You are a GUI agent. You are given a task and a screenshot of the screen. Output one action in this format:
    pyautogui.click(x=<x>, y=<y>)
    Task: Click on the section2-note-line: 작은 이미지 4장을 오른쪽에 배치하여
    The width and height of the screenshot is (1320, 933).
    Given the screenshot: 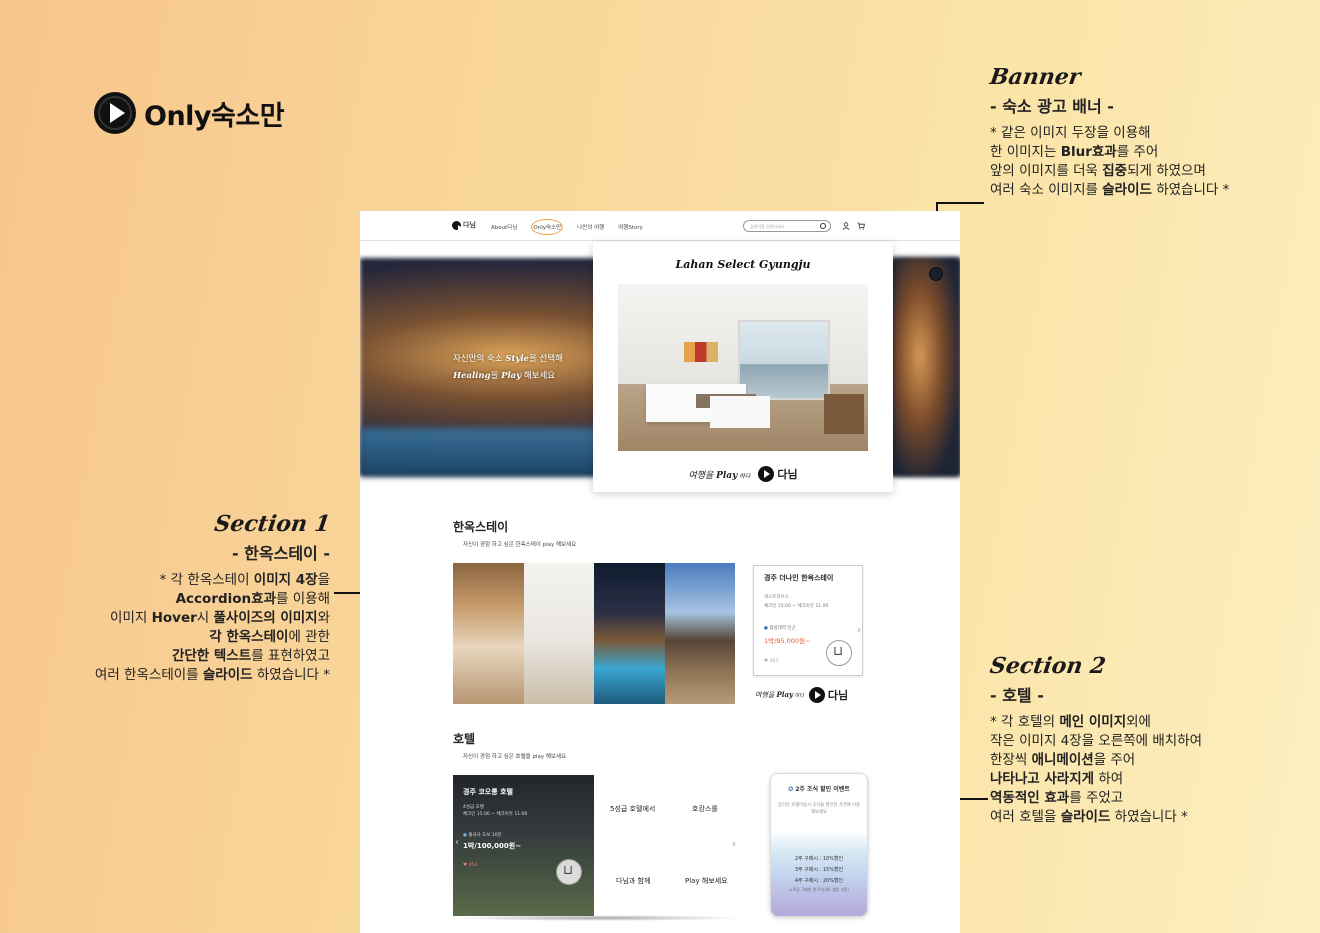 What is the action you would take?
    pyautogui.click(x=1096, y=741)
    